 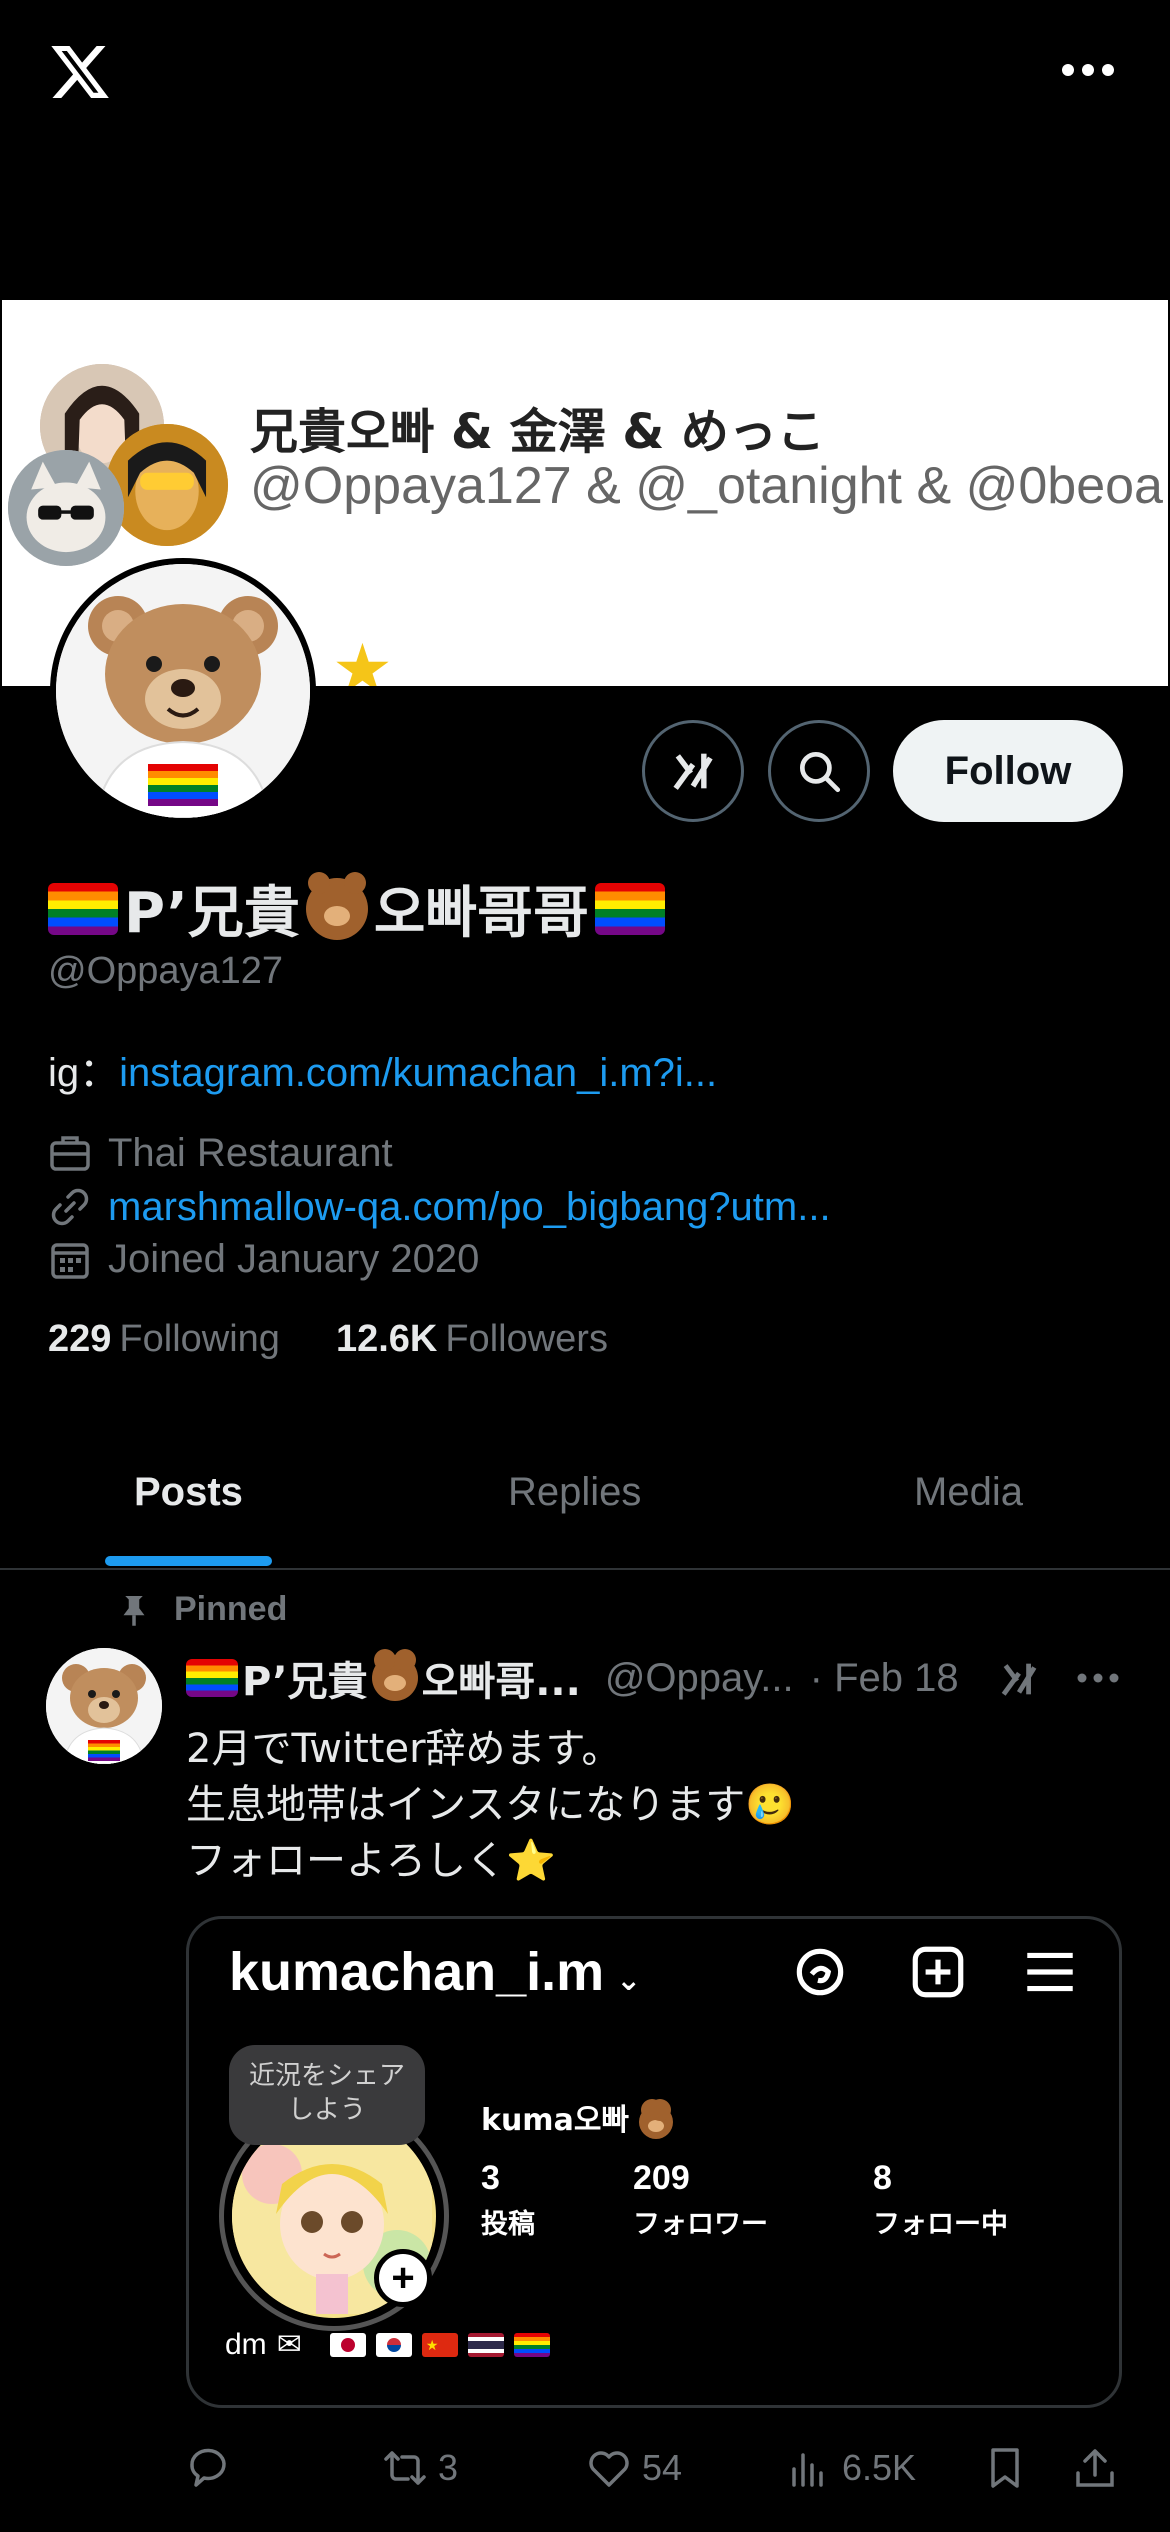 I want to click on share-button, so click(x=1095, y=2468).